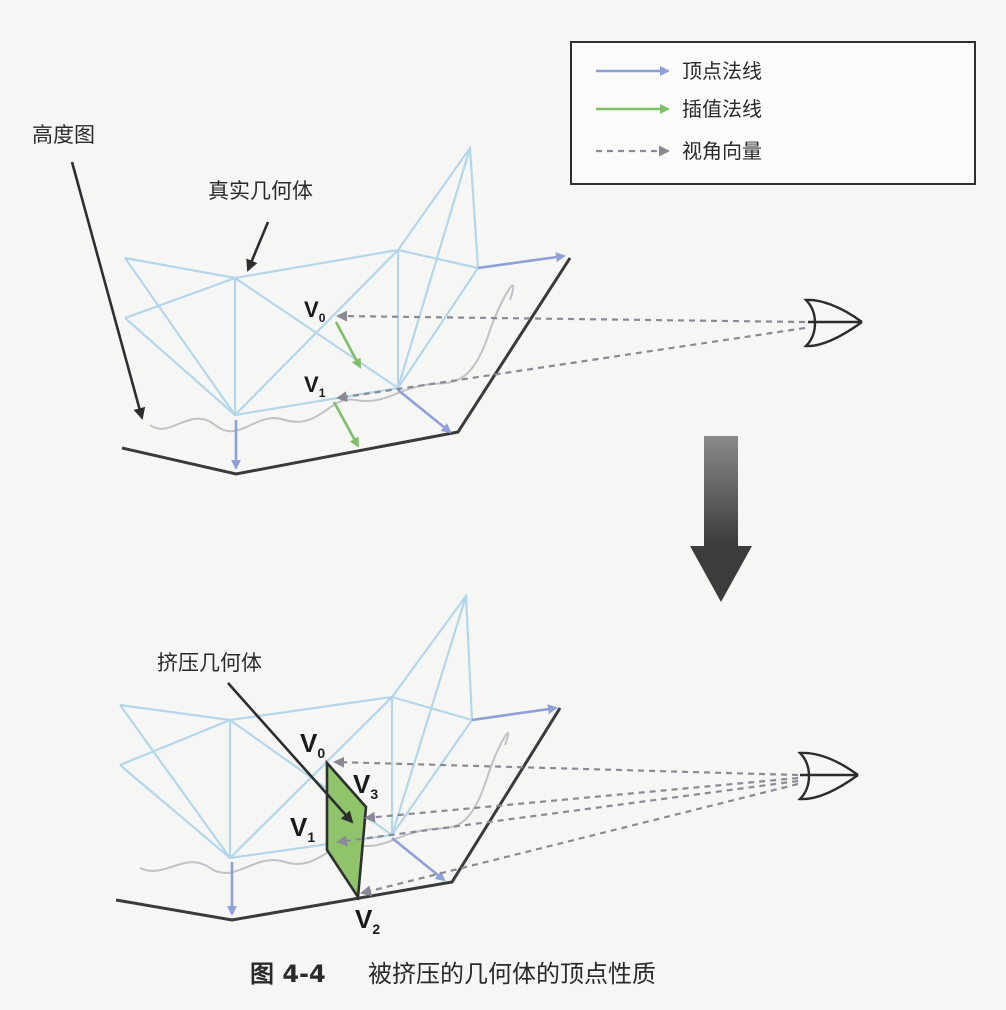 This screenshot has width=1006, height=1010. I want to click on caption-number: 图 4-4, so click(288, 974).